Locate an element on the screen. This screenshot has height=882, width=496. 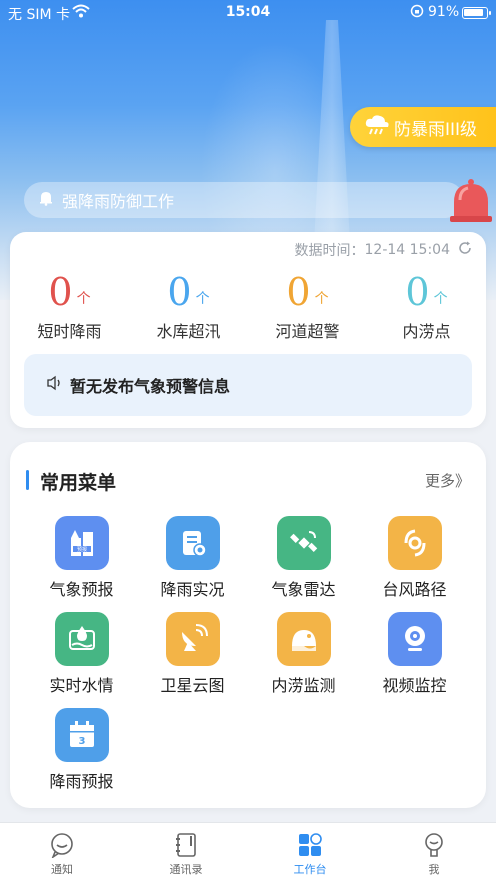
menu-item-water-level: 实时水情 is located at coordinates (81, 657).